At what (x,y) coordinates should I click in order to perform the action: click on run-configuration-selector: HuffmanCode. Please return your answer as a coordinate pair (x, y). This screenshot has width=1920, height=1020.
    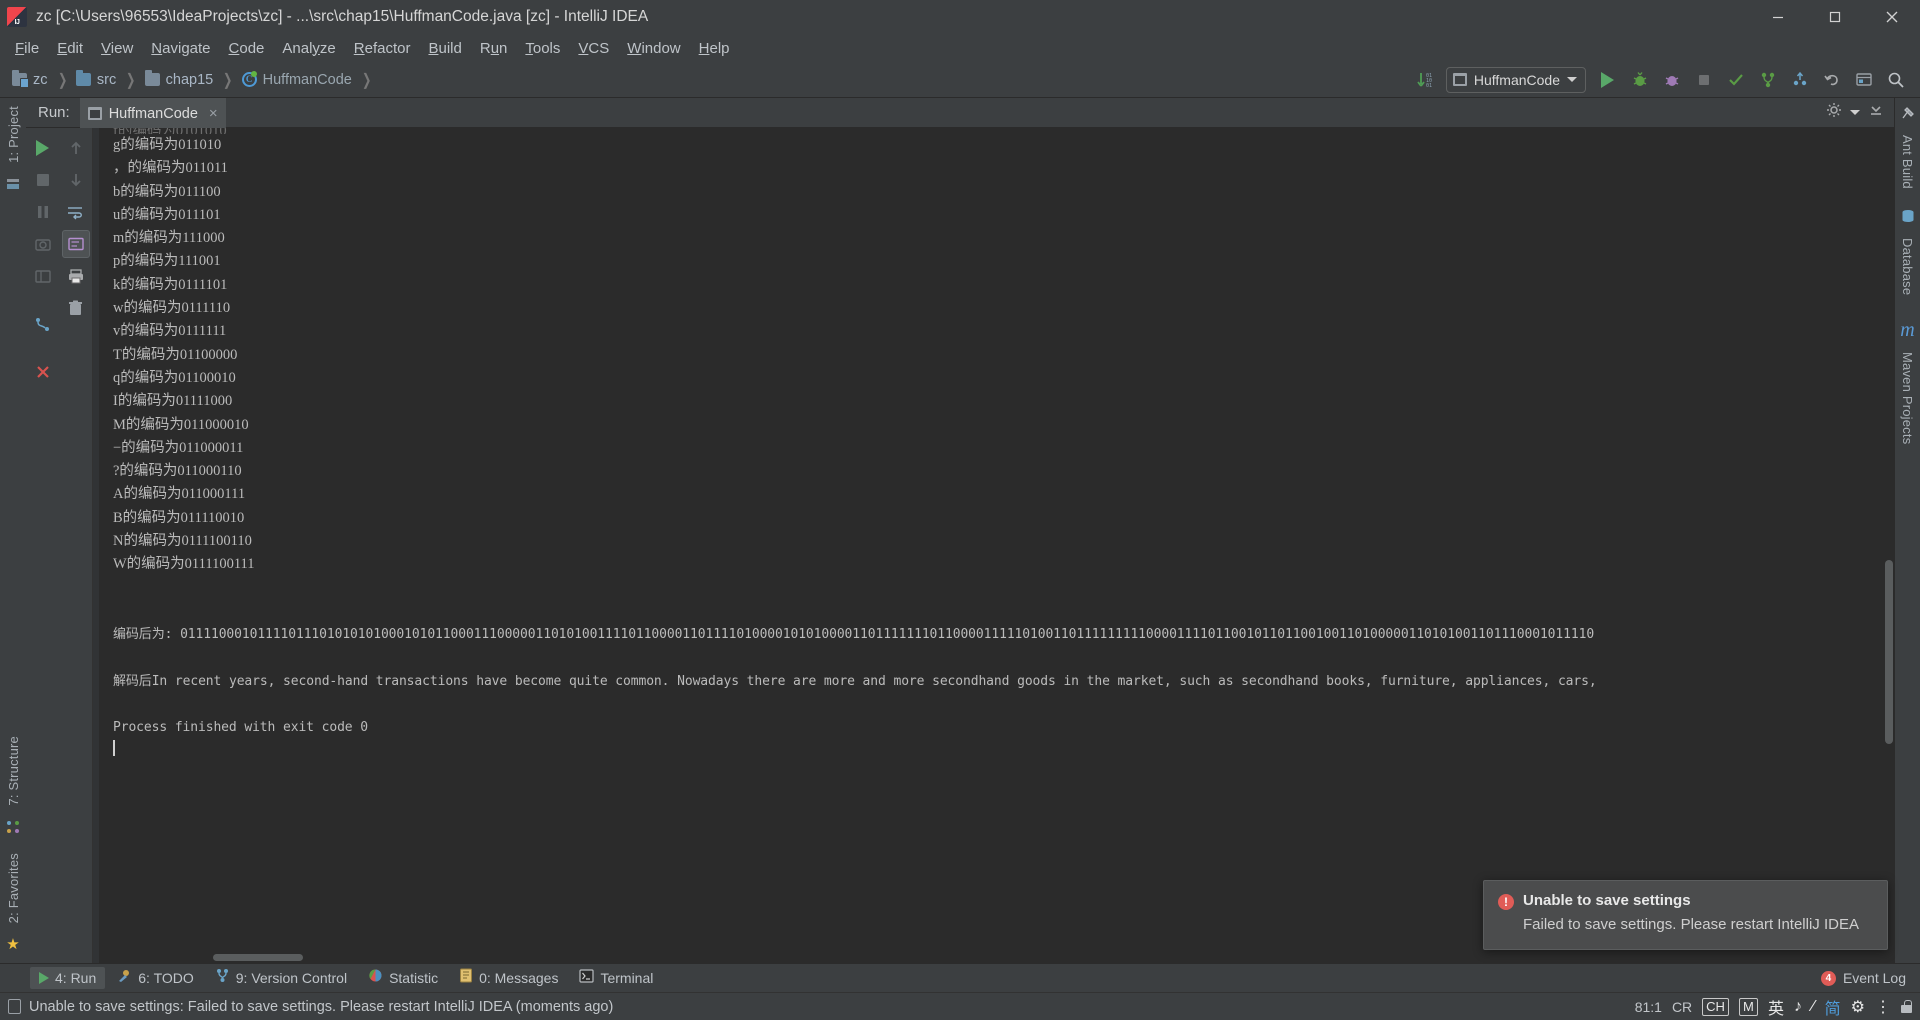
    Looking at the image, I should click on (1515, 79).